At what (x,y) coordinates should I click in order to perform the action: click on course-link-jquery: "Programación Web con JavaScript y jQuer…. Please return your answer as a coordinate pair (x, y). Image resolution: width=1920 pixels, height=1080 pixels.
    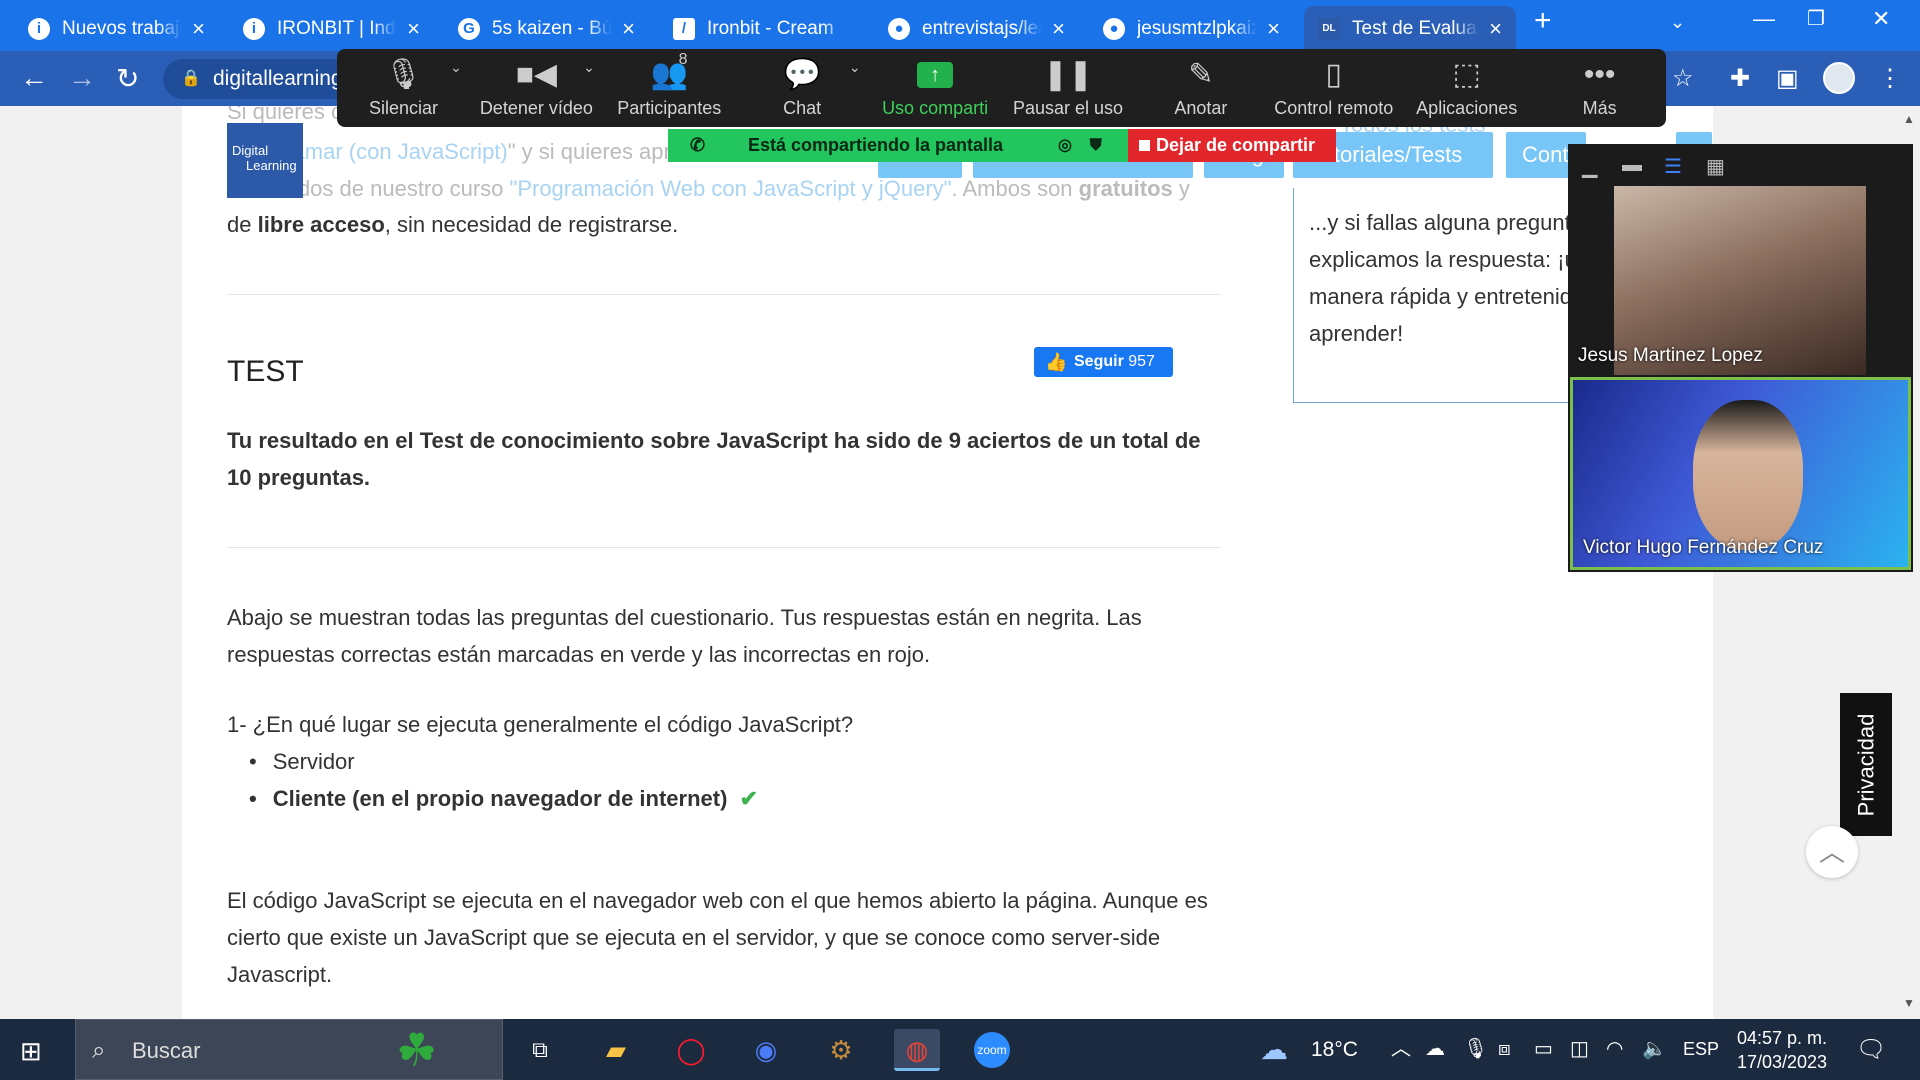
    Looking at the image, I should click on (731, 188).